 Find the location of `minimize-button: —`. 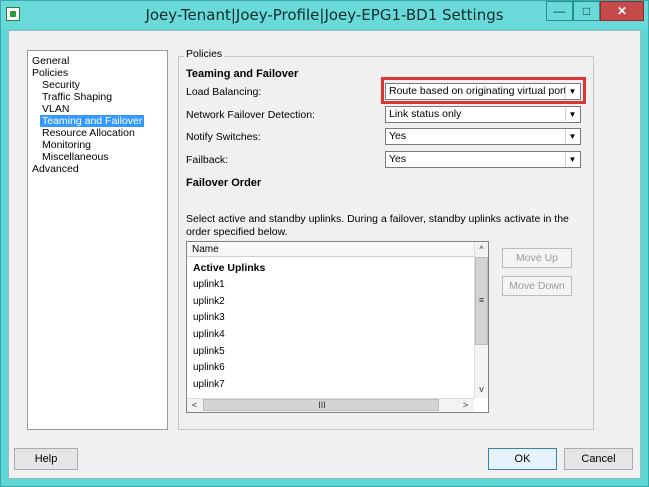

minimize-button: — is located at coordinates (559, 11).